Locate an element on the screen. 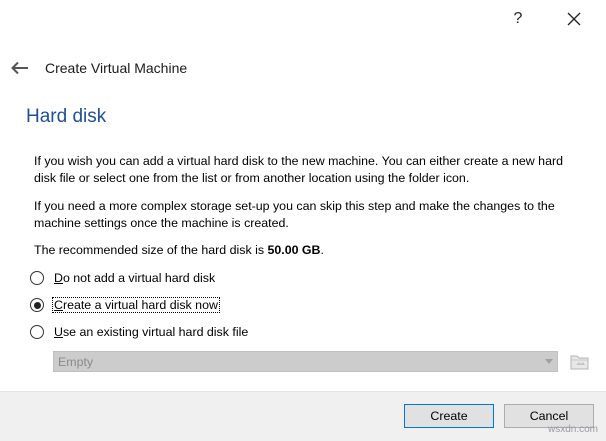 The height and width of the screenshot is (441, 606). close-icon is located at coordinates (574, 19).